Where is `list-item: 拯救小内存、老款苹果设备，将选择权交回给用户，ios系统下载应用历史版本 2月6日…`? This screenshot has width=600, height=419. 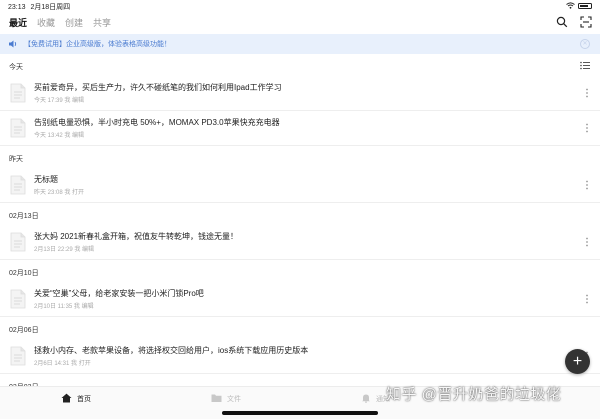 list-item: 拯救小内存、老款苹果设备，将选择权交回给用户，ios系统下载应用历史版本 2月6日… is located at coordinates (300, 356).